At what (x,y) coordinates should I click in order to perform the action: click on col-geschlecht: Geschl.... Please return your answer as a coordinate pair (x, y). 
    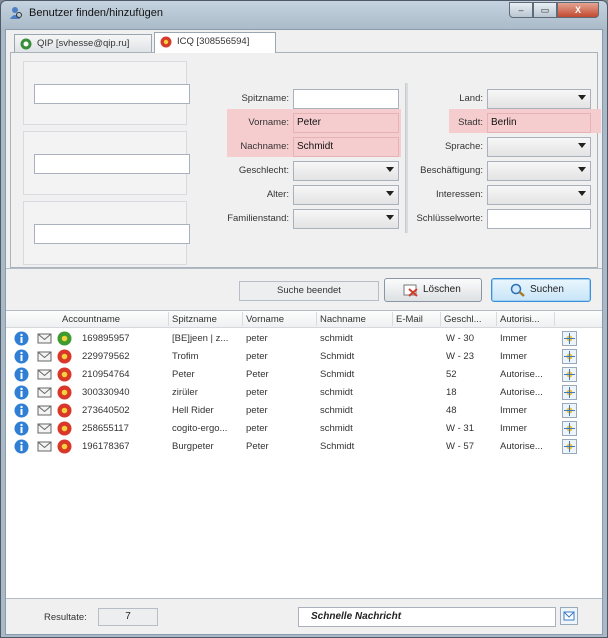
    Looking at the image, I should click on (463, 319).